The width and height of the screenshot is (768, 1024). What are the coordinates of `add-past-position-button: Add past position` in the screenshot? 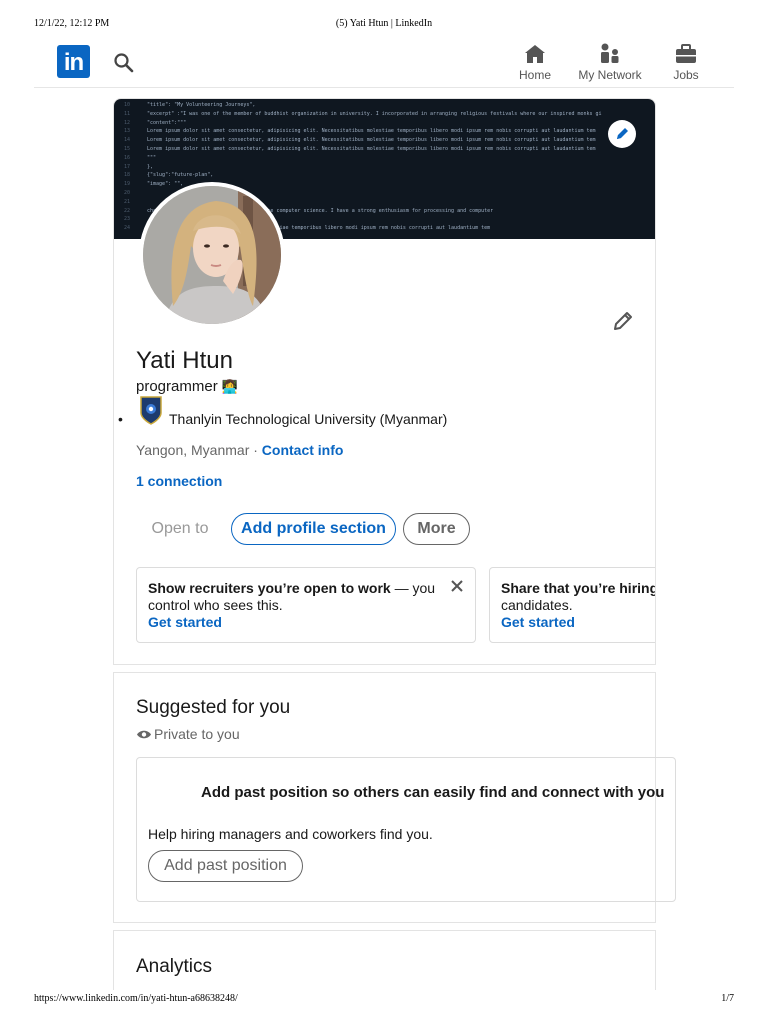 It's located at (225, 866).